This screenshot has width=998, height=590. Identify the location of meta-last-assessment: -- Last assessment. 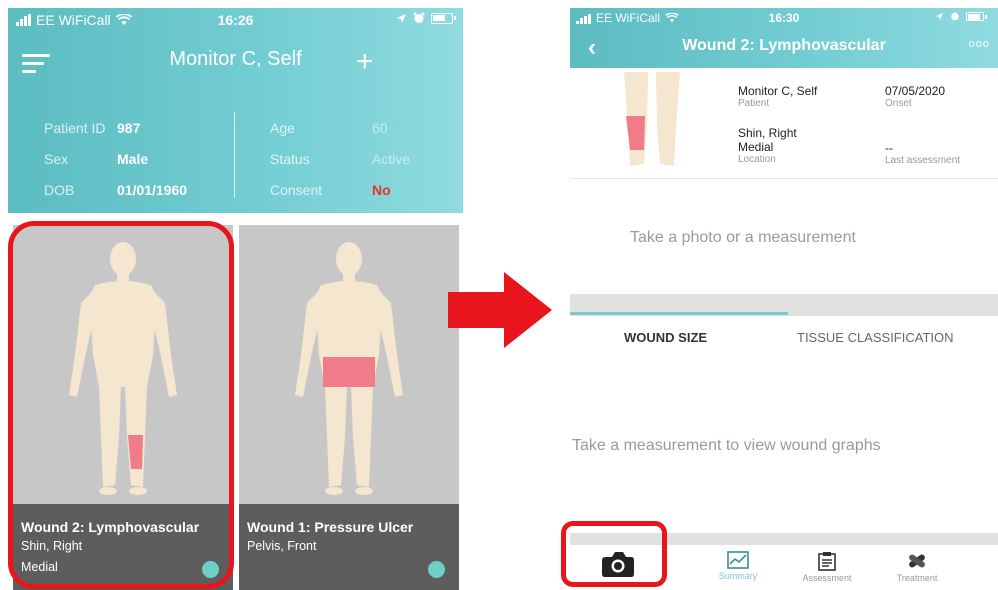
(922, 153).